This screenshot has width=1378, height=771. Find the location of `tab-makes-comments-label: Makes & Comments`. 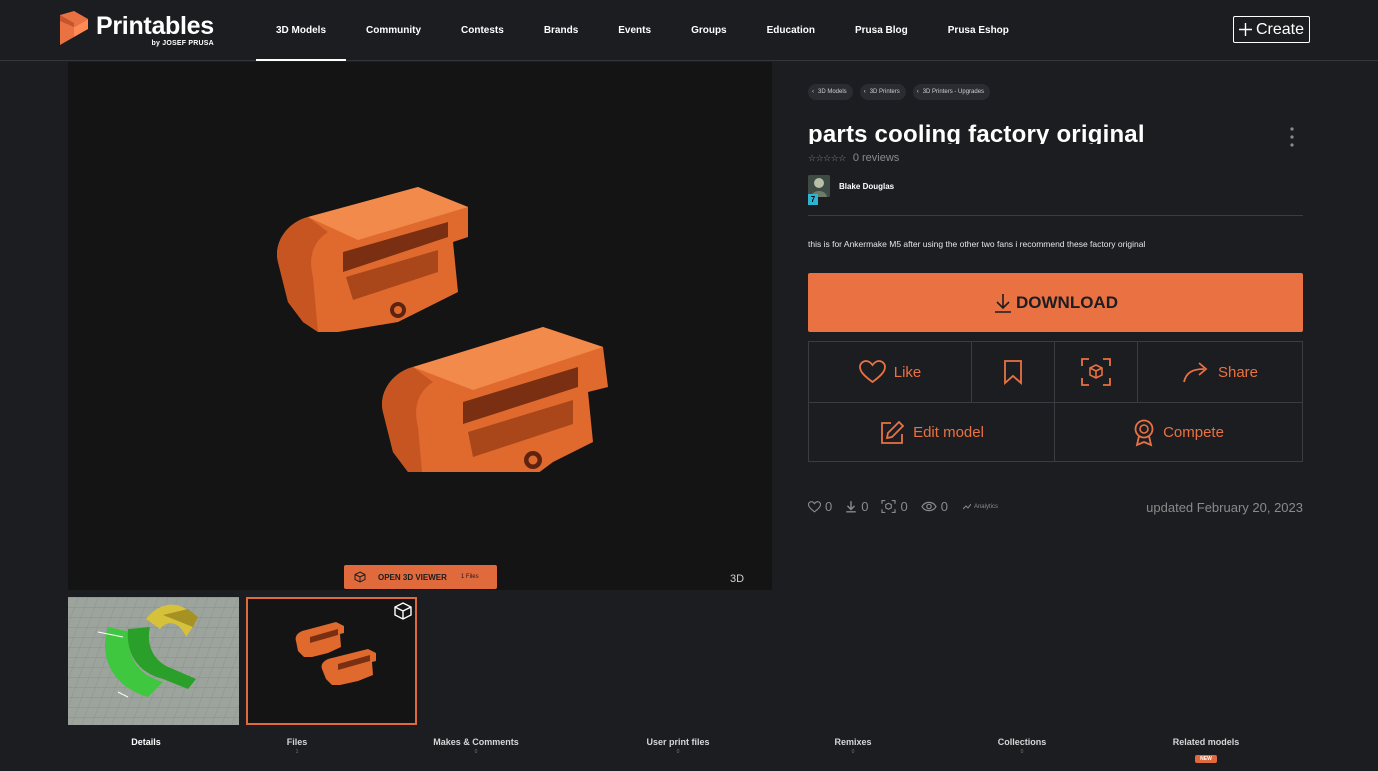

tab-makes-comments-label: Makes & Comments is located at coordinates (476, 742).